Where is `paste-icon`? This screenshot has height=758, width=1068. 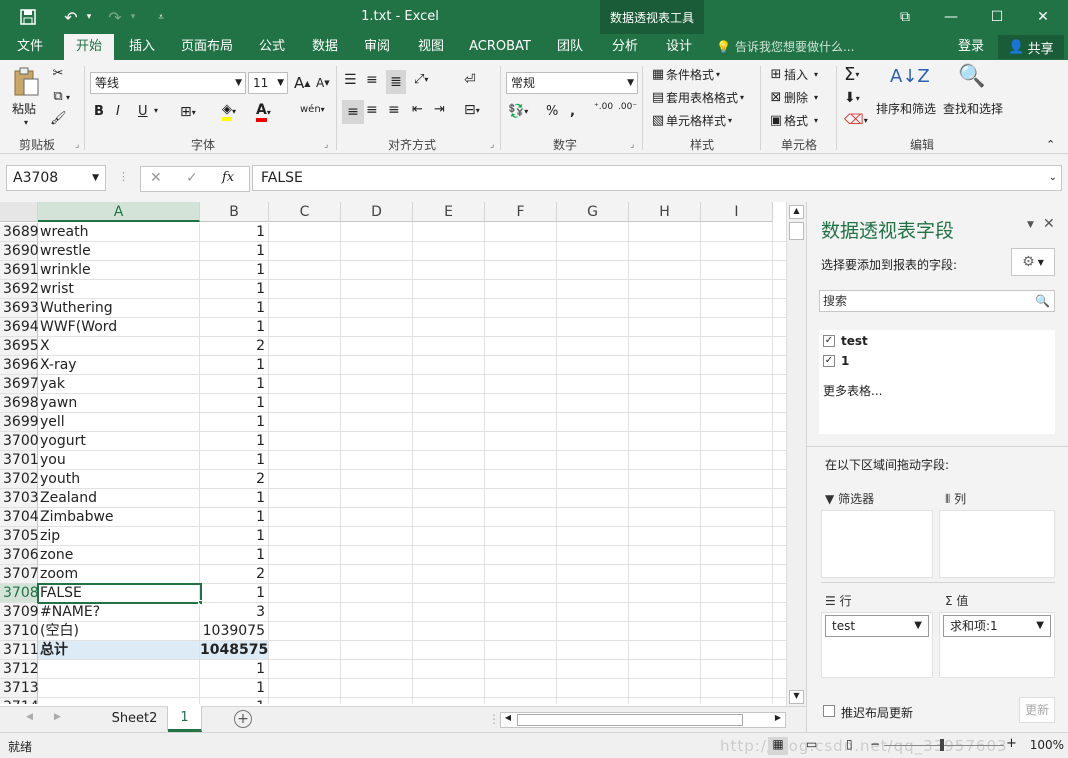 paste-icon is located at coordinates (26, 82).